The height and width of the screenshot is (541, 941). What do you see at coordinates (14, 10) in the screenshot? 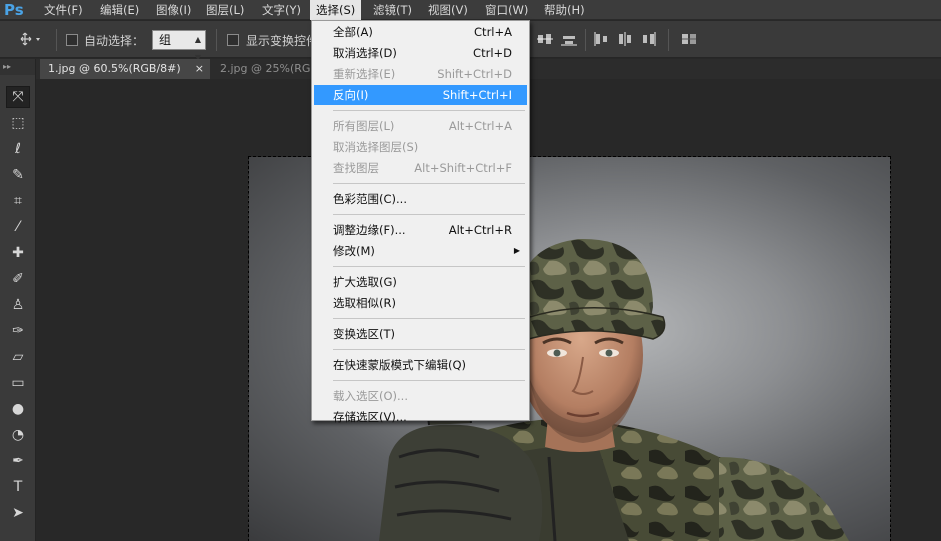
I see `photoshop-logo: Ps` at bounding box center [14, 10].